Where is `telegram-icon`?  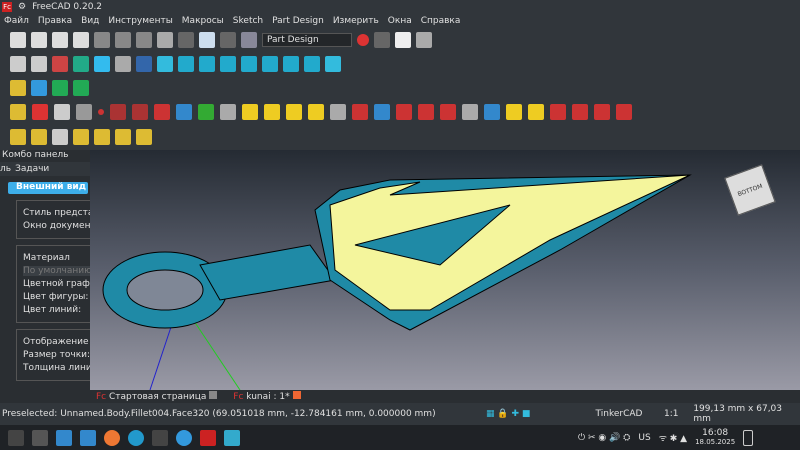
telegram-icon is located at coordinates (136, 437).